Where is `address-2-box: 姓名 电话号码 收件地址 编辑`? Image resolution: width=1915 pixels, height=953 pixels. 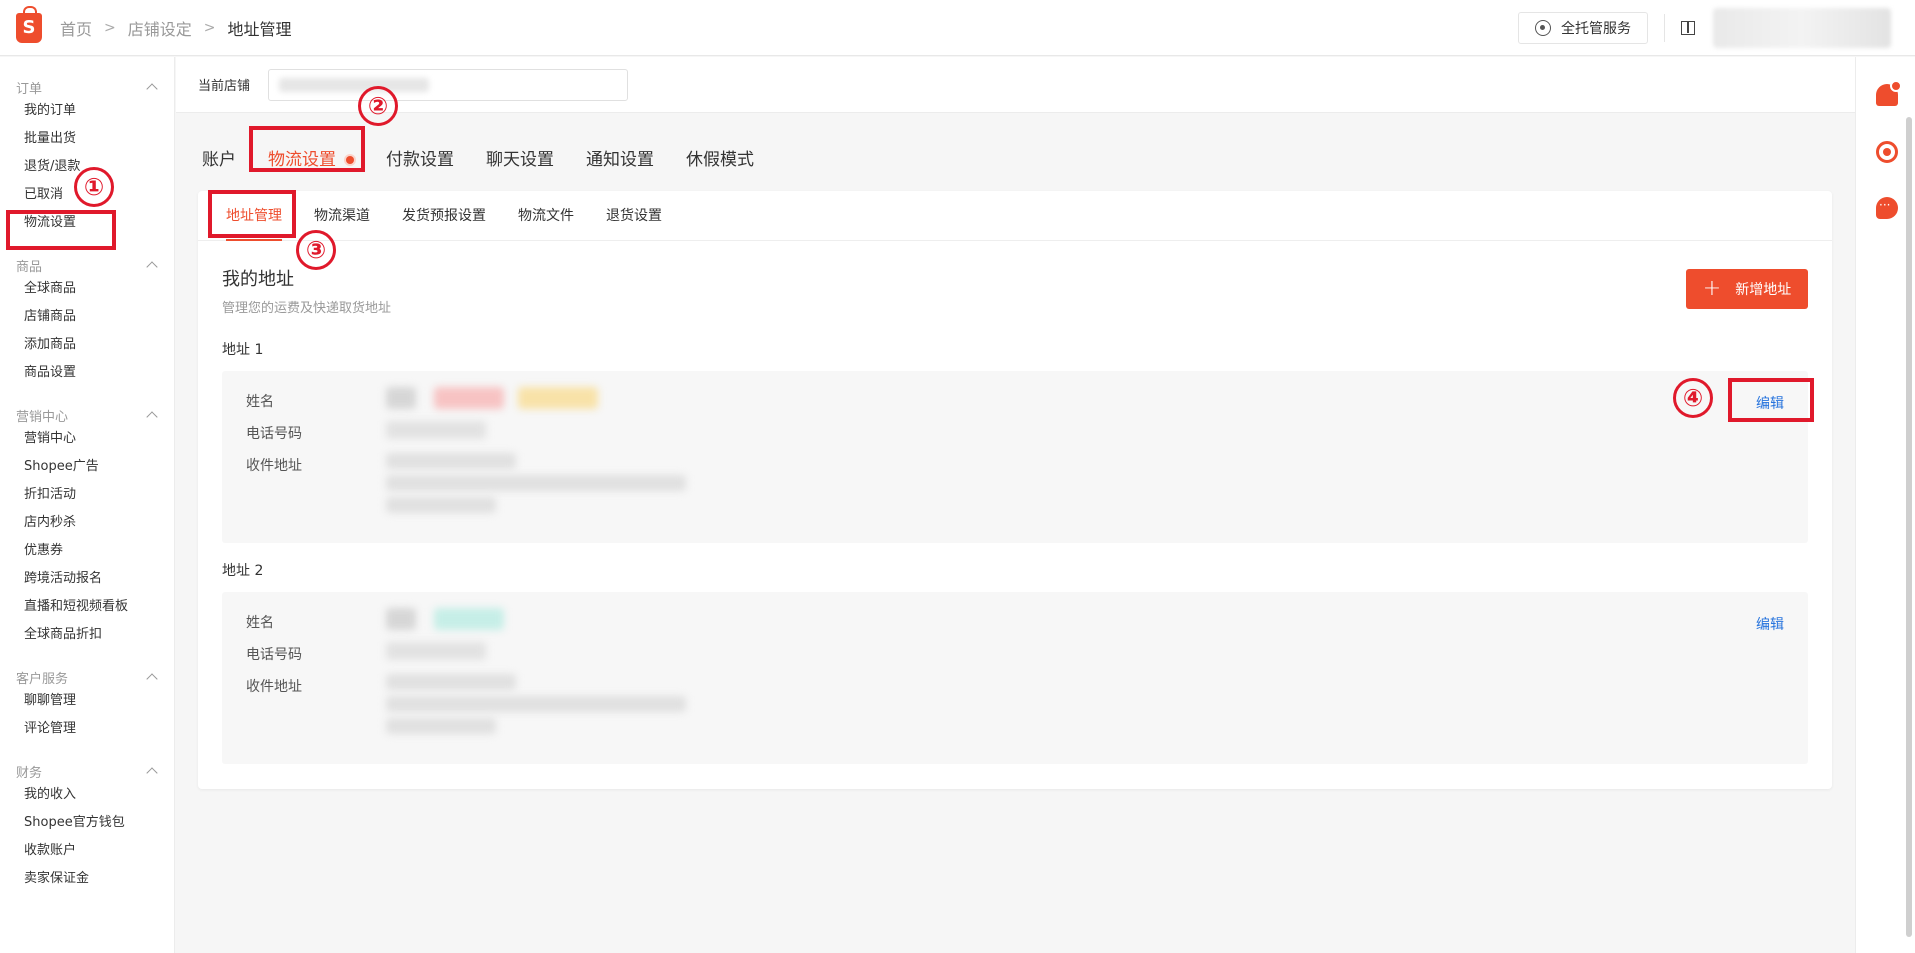
address-2-box: 姓名 电话号码 收件地址 编辑 is located at coordinates (1015, 678).